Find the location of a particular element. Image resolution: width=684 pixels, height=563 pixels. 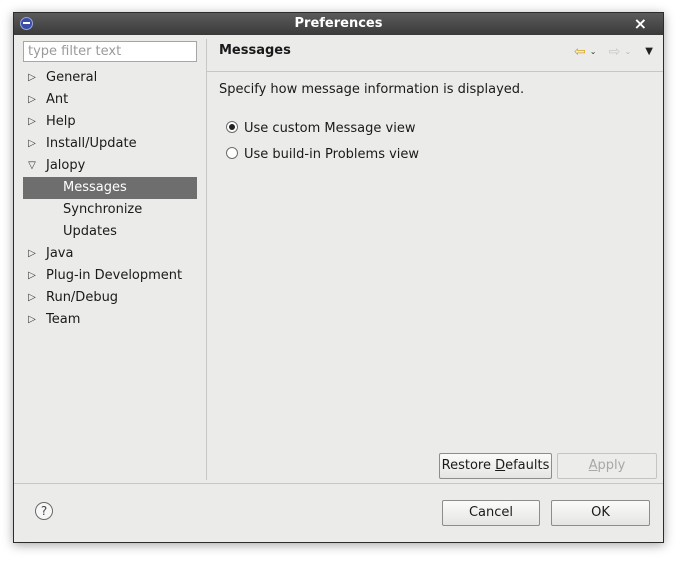

radio-label: Use custom Message view is located at coordinates (330, 128).